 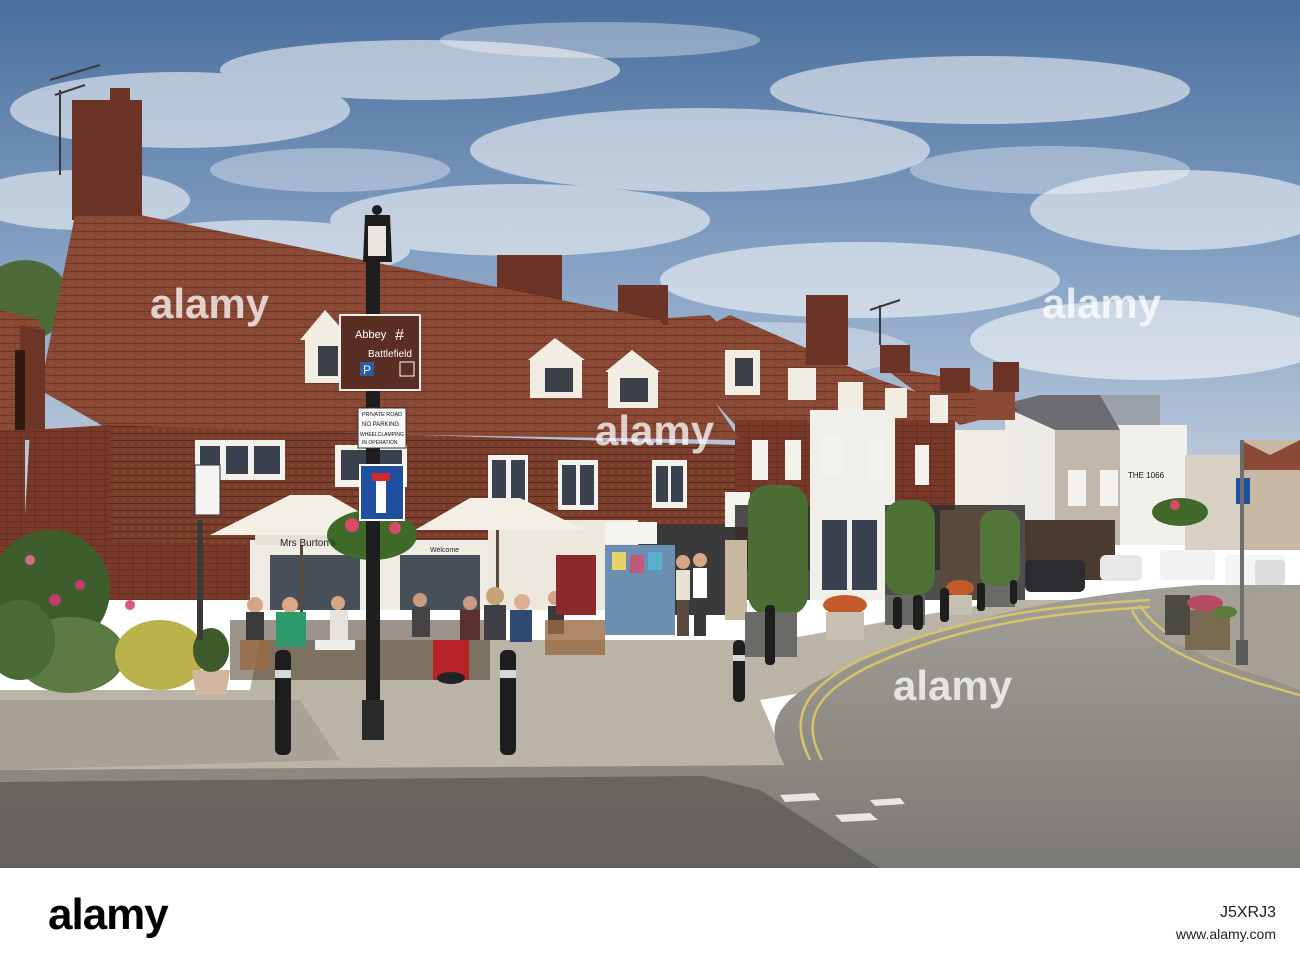 I want to click on notice-line-2: NO PARKING, so click(x=381, y=425).